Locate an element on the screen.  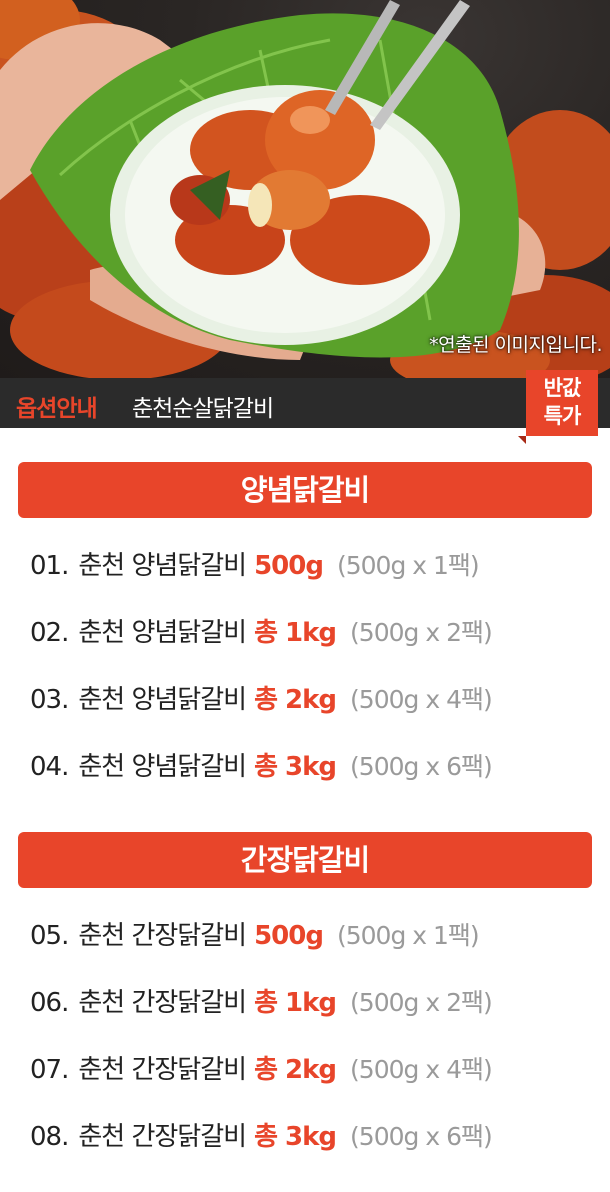
item-number: 01. is located at coordinates (49, 566).